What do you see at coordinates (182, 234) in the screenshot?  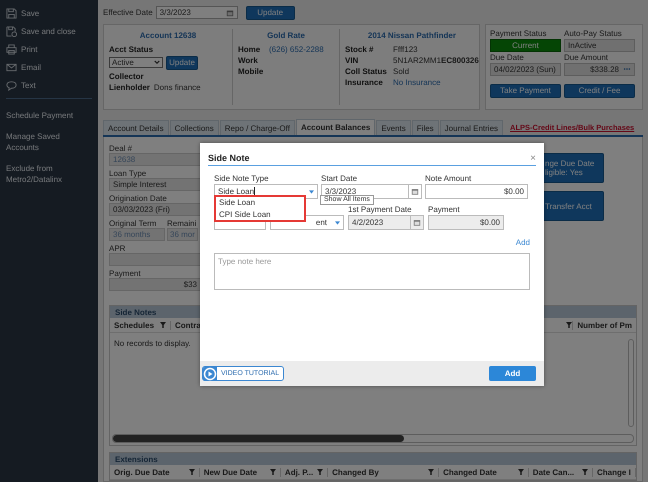 I see `readonly-field: 36 mor` at bounding box center [182, 234].